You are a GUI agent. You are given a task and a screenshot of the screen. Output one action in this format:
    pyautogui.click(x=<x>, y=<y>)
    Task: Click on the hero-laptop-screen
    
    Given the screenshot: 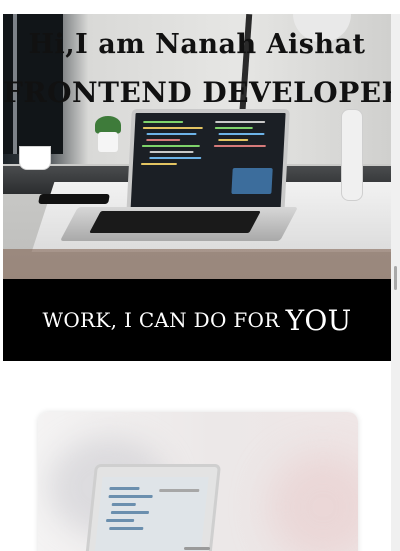 What is the action you would take?
    pyautogui.click(x=208, y=163)
    